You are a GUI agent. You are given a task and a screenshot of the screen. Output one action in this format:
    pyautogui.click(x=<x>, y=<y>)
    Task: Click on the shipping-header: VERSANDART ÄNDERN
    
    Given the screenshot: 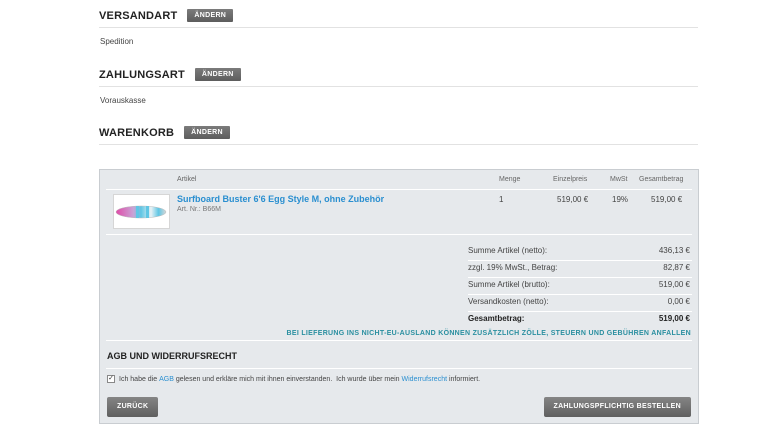 What is the action you would take?
    pyautogui.click(x=166, y=15)
    